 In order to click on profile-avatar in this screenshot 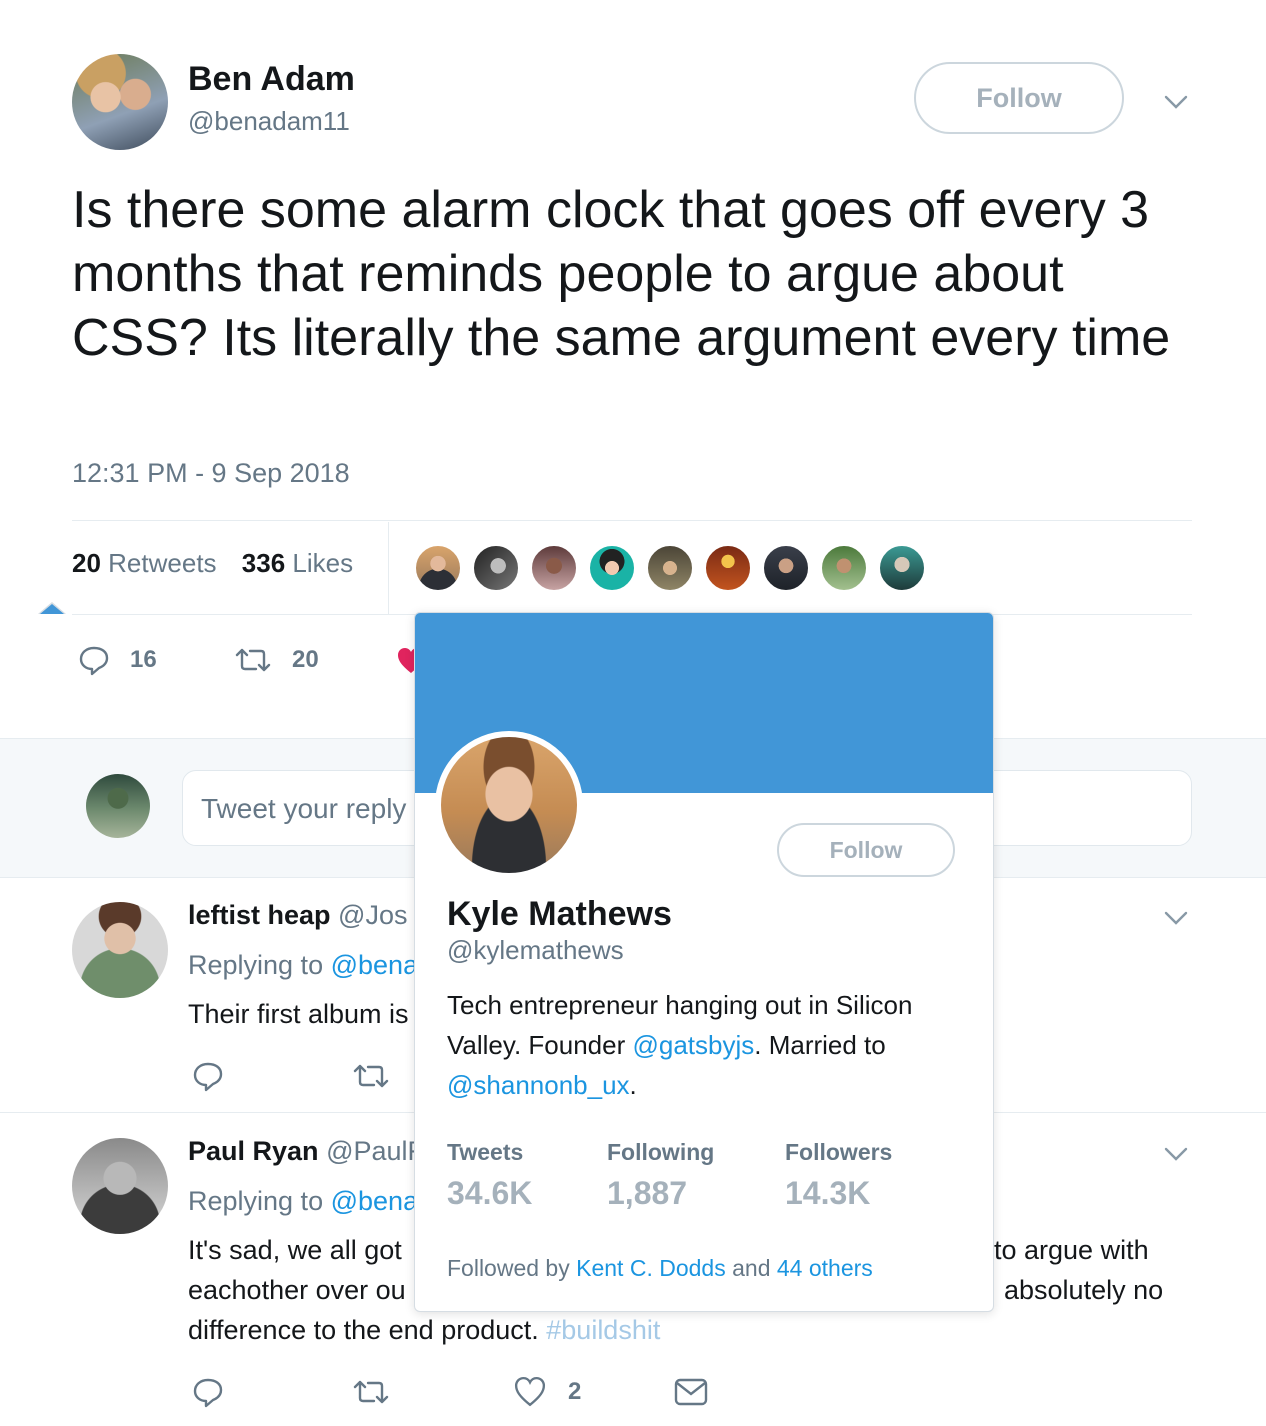, I will do `click(509, 805)`.